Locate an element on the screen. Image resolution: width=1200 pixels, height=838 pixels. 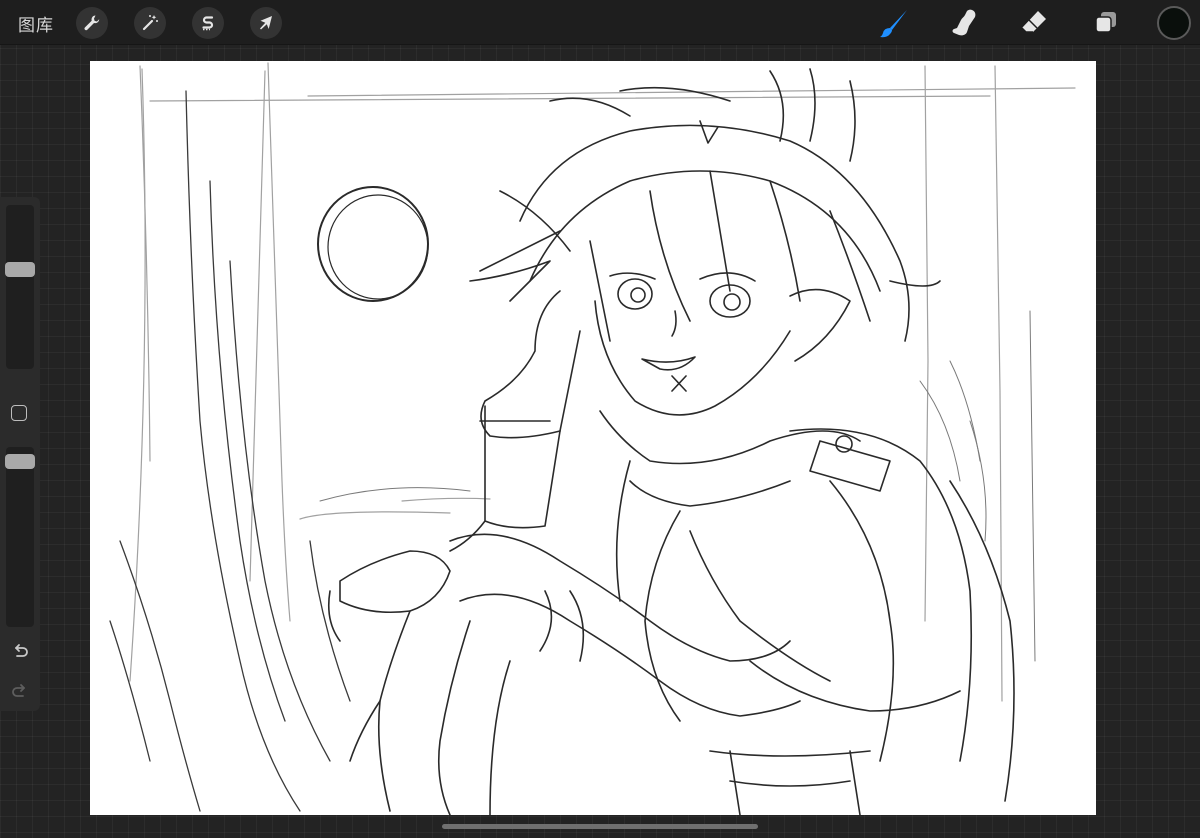
selection-s-icon is located at coordinates (208, 23).